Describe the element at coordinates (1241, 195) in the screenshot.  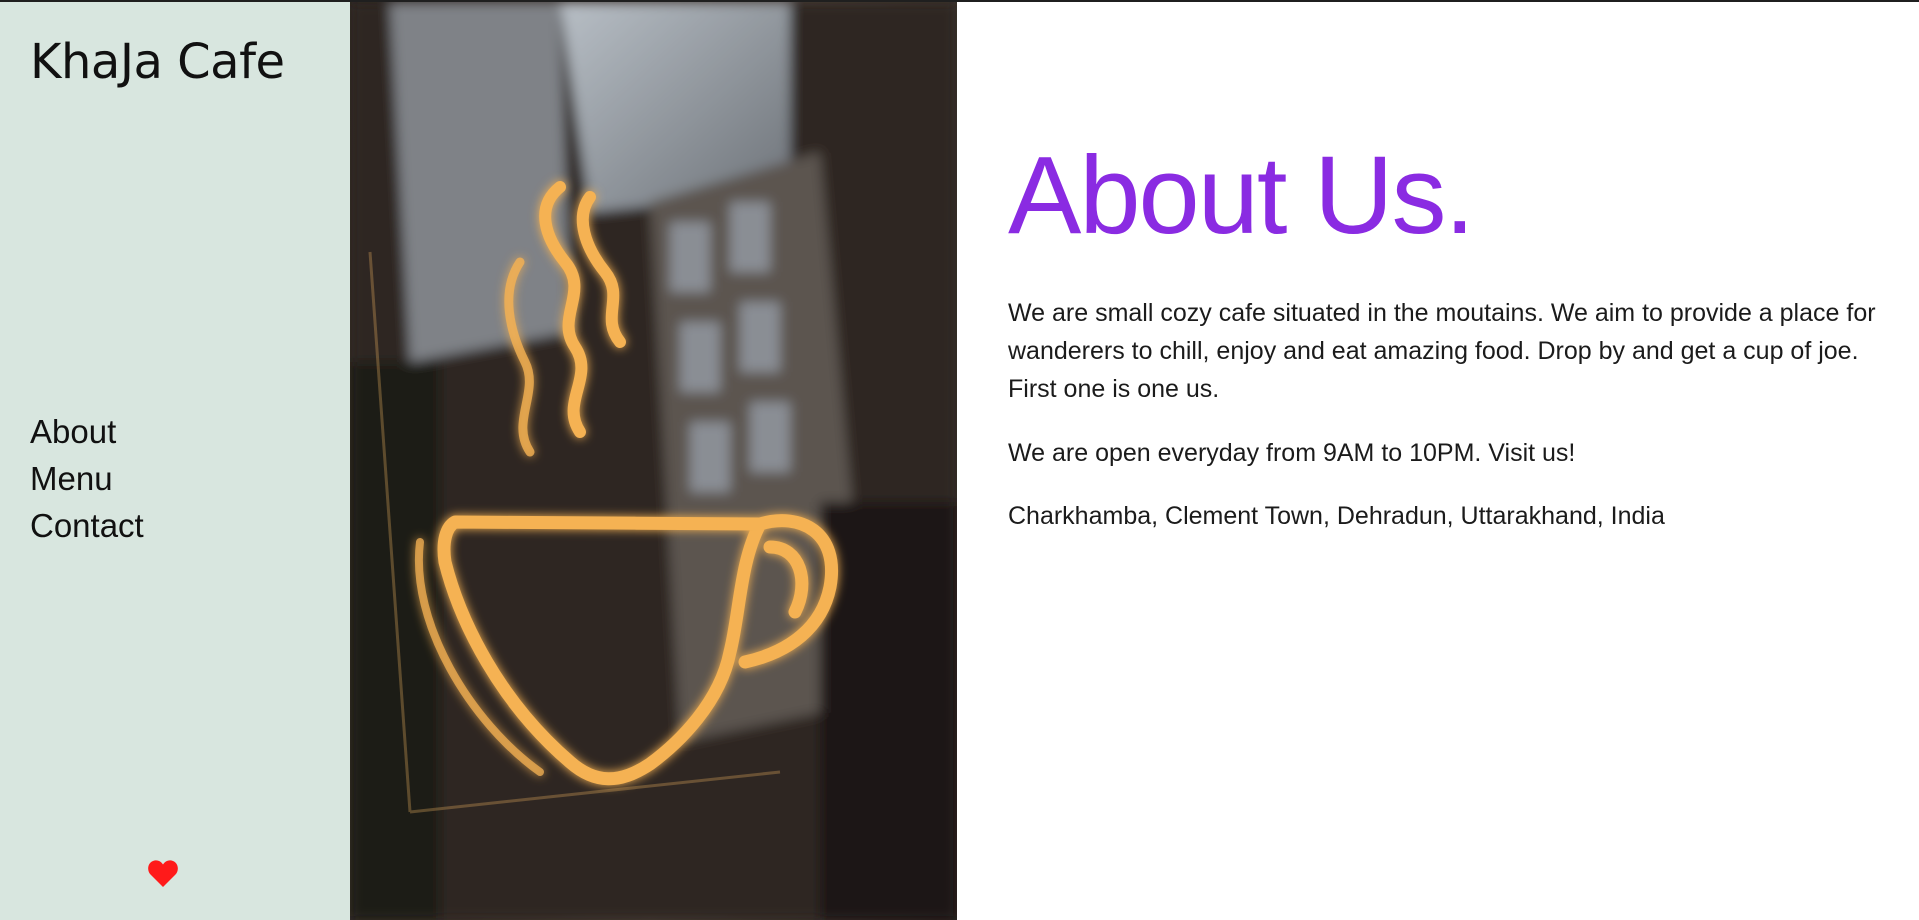
I see `page-title: About Us.` at that location.